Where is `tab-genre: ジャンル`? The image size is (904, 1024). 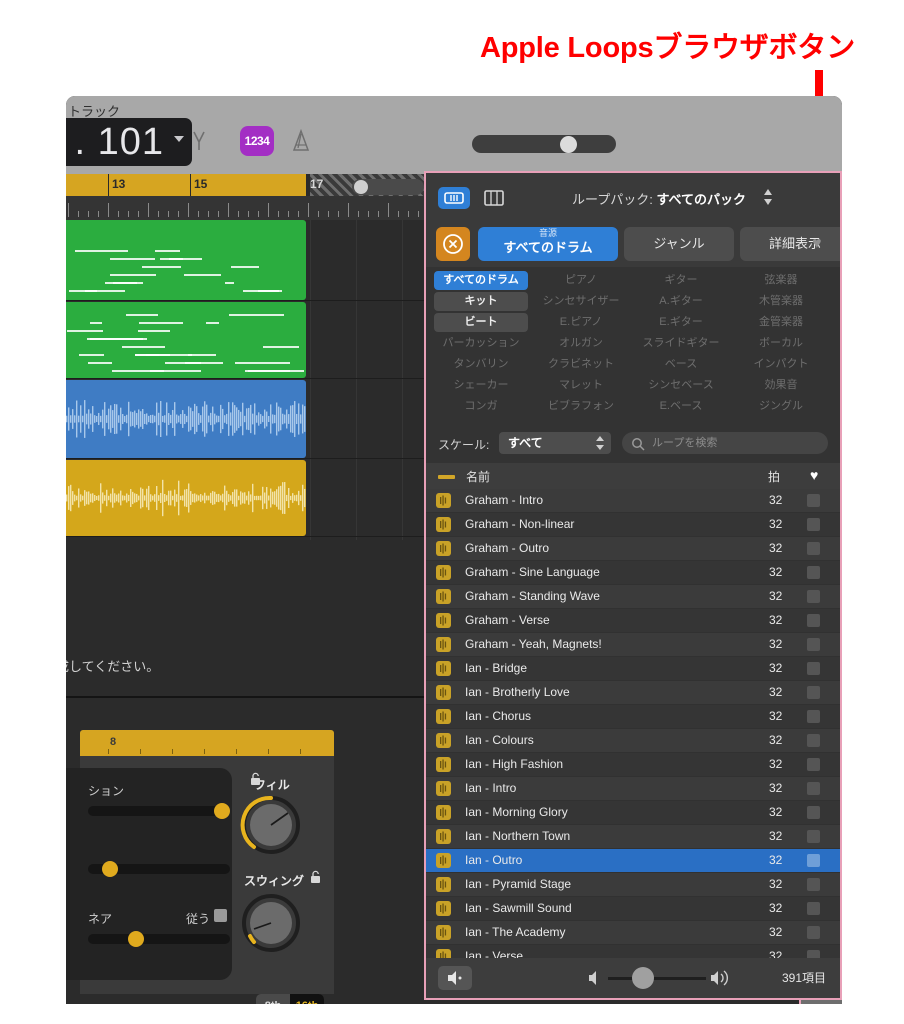
tab-genre: ジャンル is located at coordinates (679, 244).